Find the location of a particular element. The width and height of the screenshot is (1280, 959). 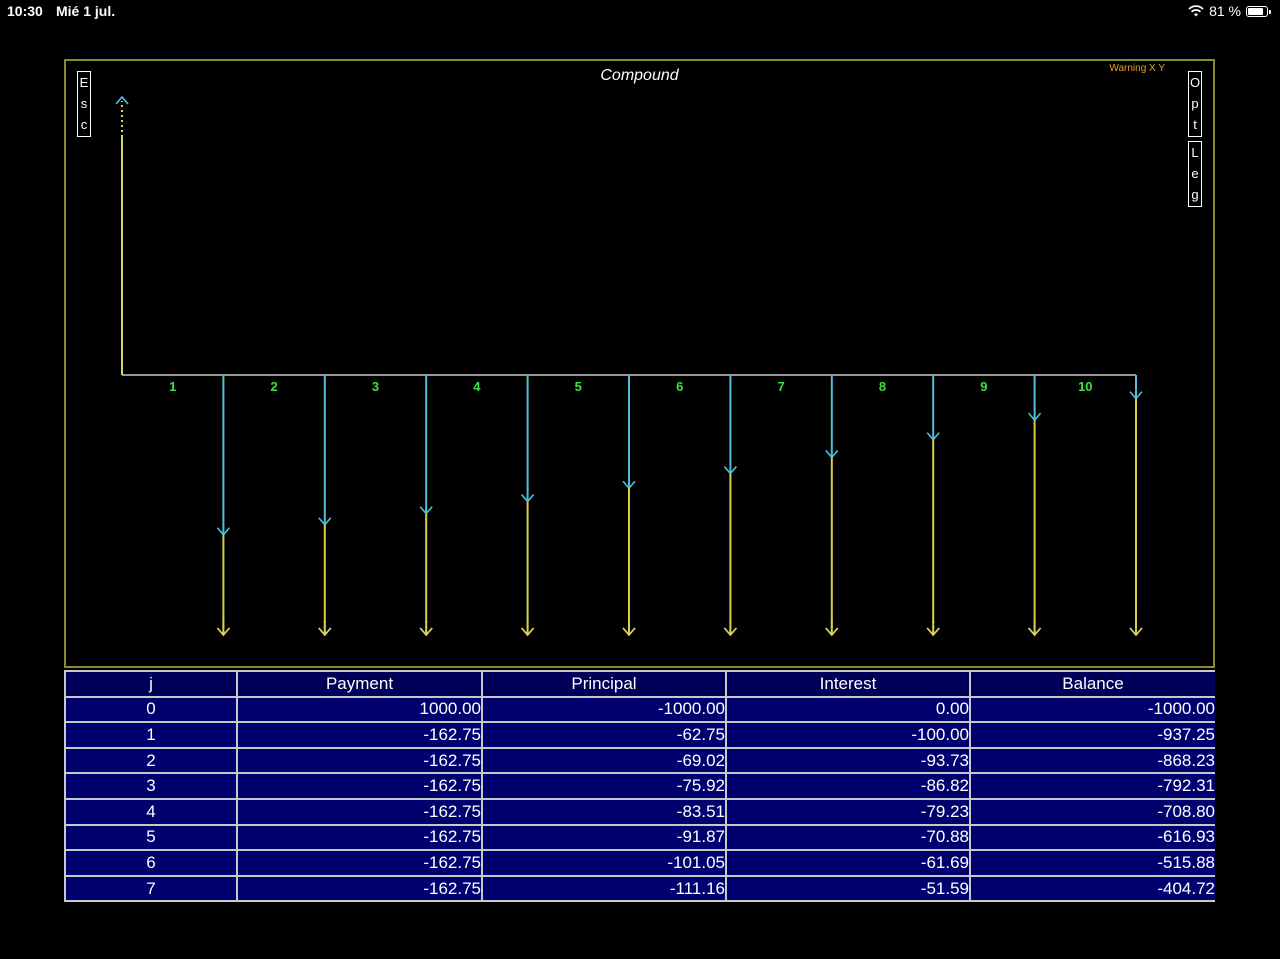

opt-button: O p t is located at coordinates (1195, 104).